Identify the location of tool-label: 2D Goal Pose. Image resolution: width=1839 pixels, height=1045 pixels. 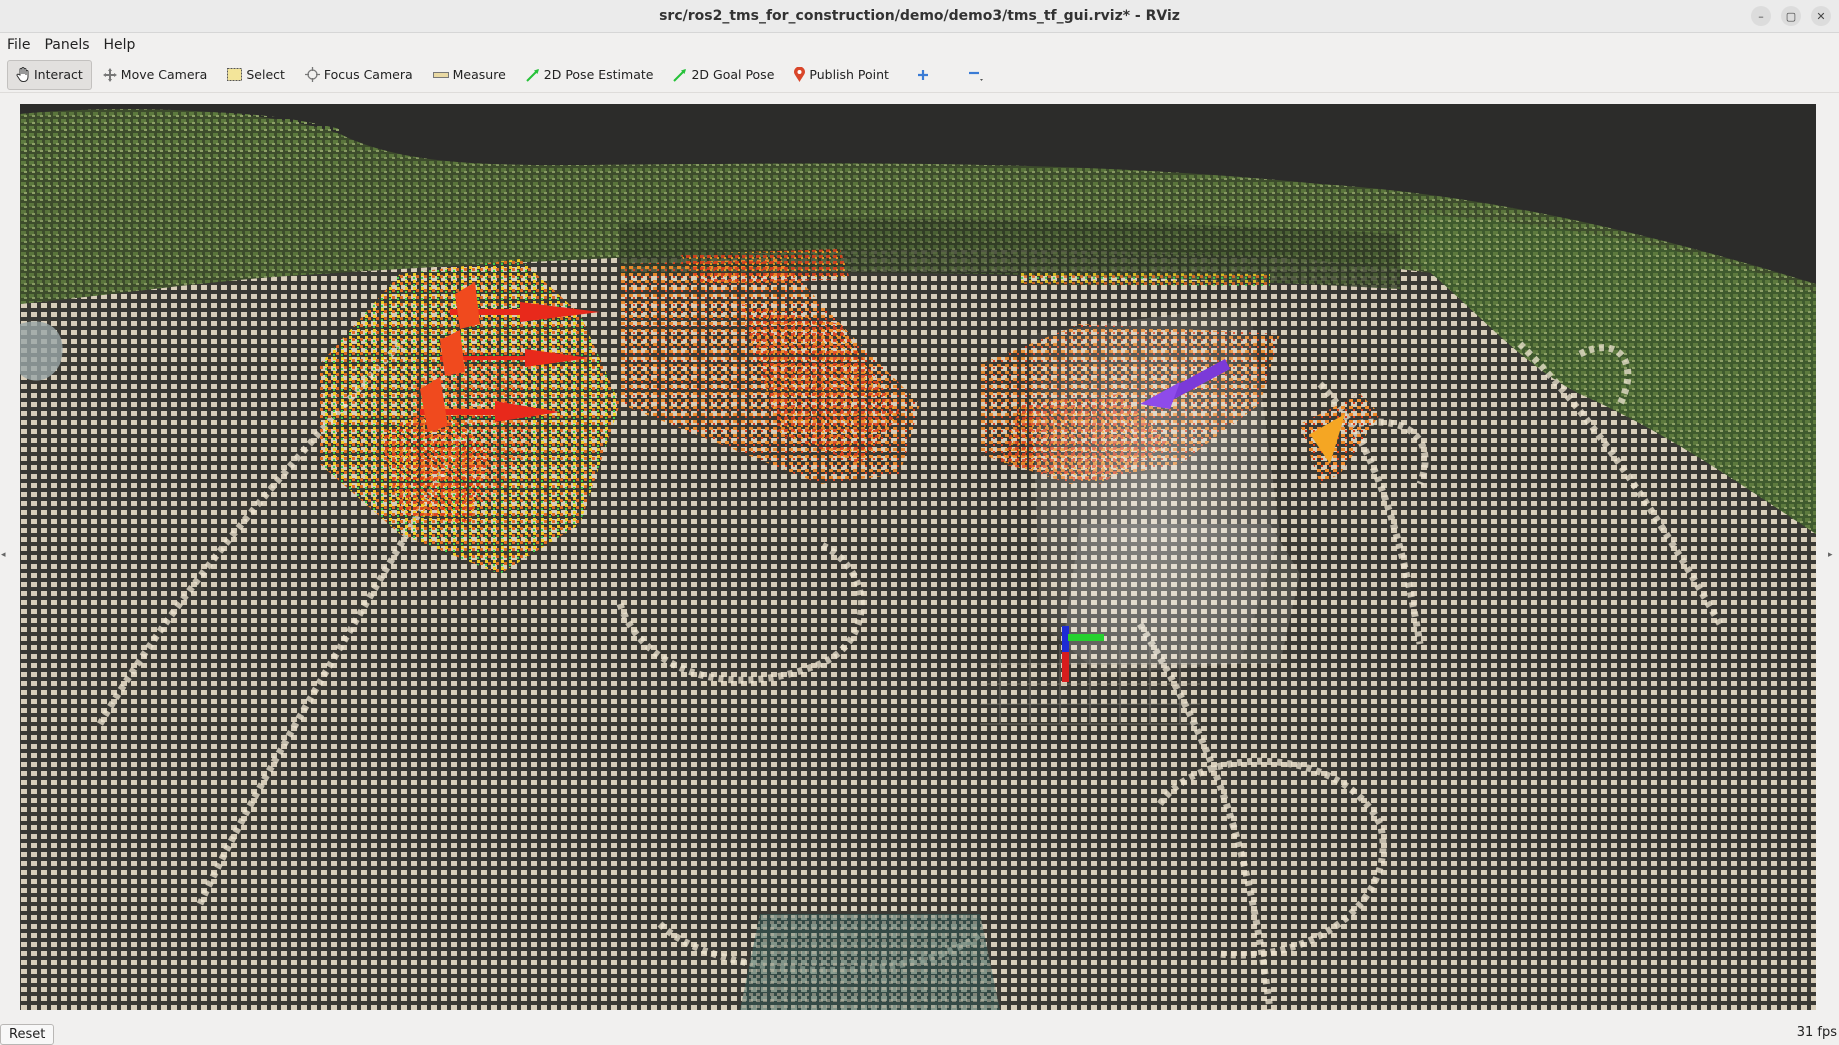
(733, 74).